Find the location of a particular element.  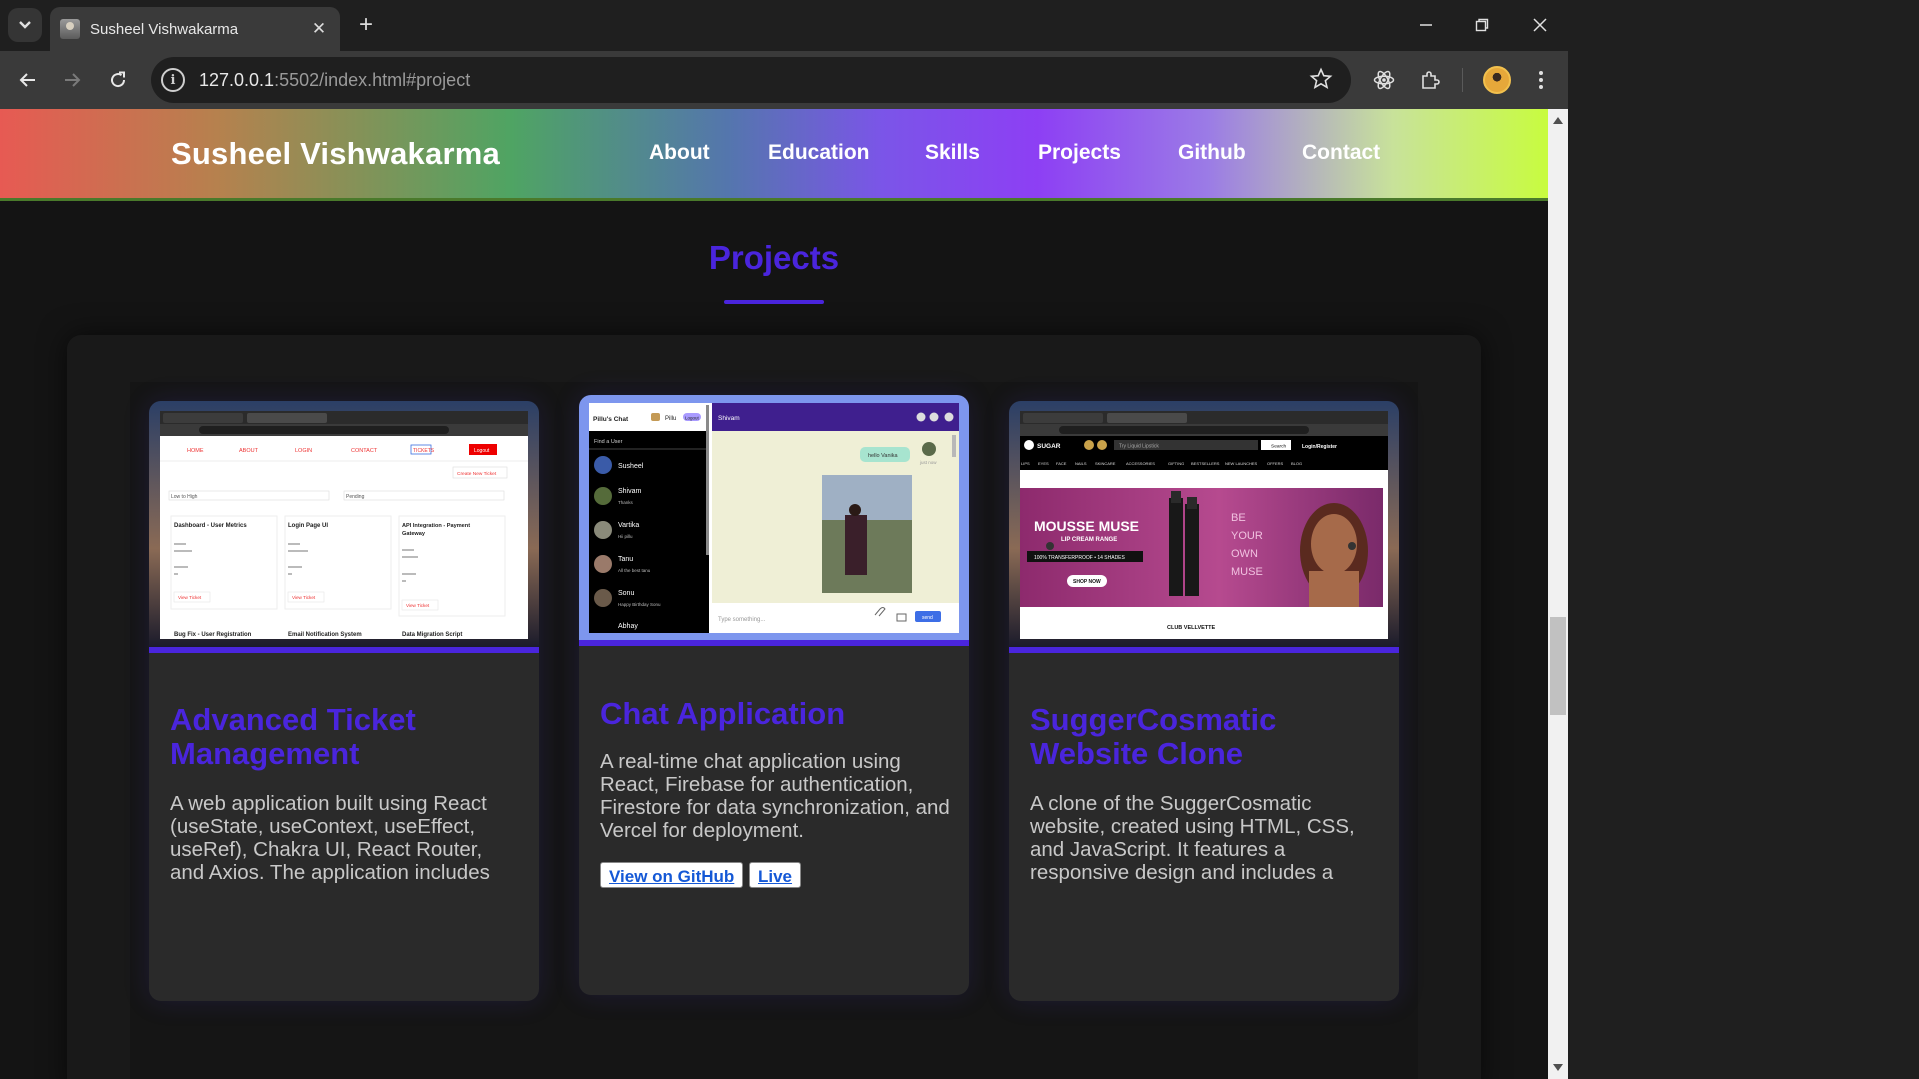

close-window-button is located at coordinates (1540, 25).